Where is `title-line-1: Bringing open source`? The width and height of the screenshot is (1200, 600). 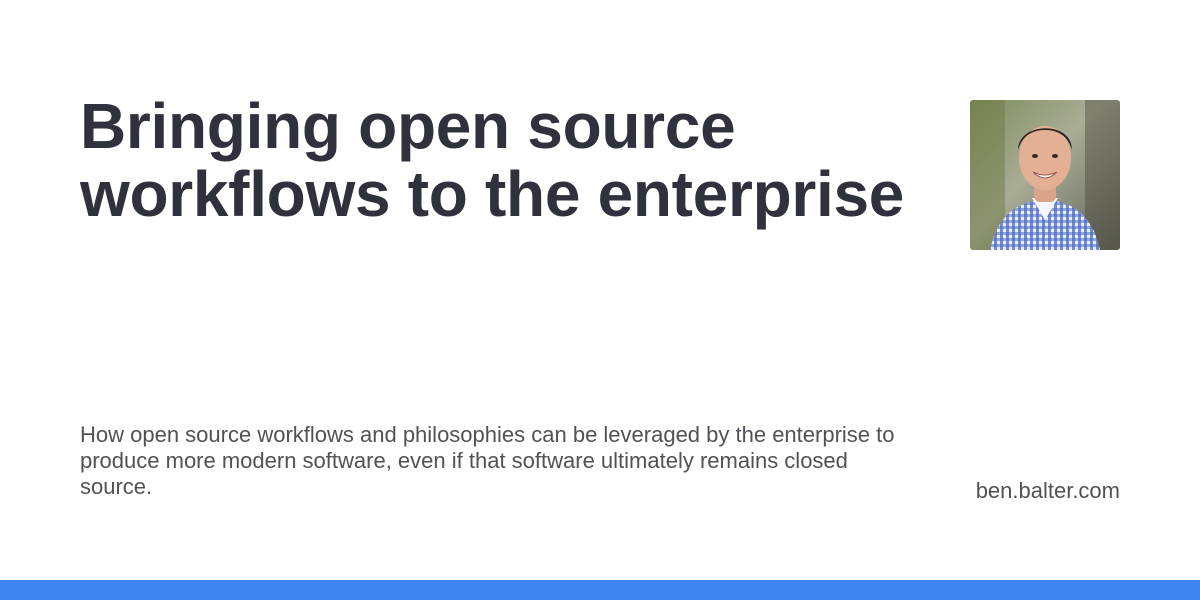
title-line-1: Bringing open source is located at coordinates (408, 126).